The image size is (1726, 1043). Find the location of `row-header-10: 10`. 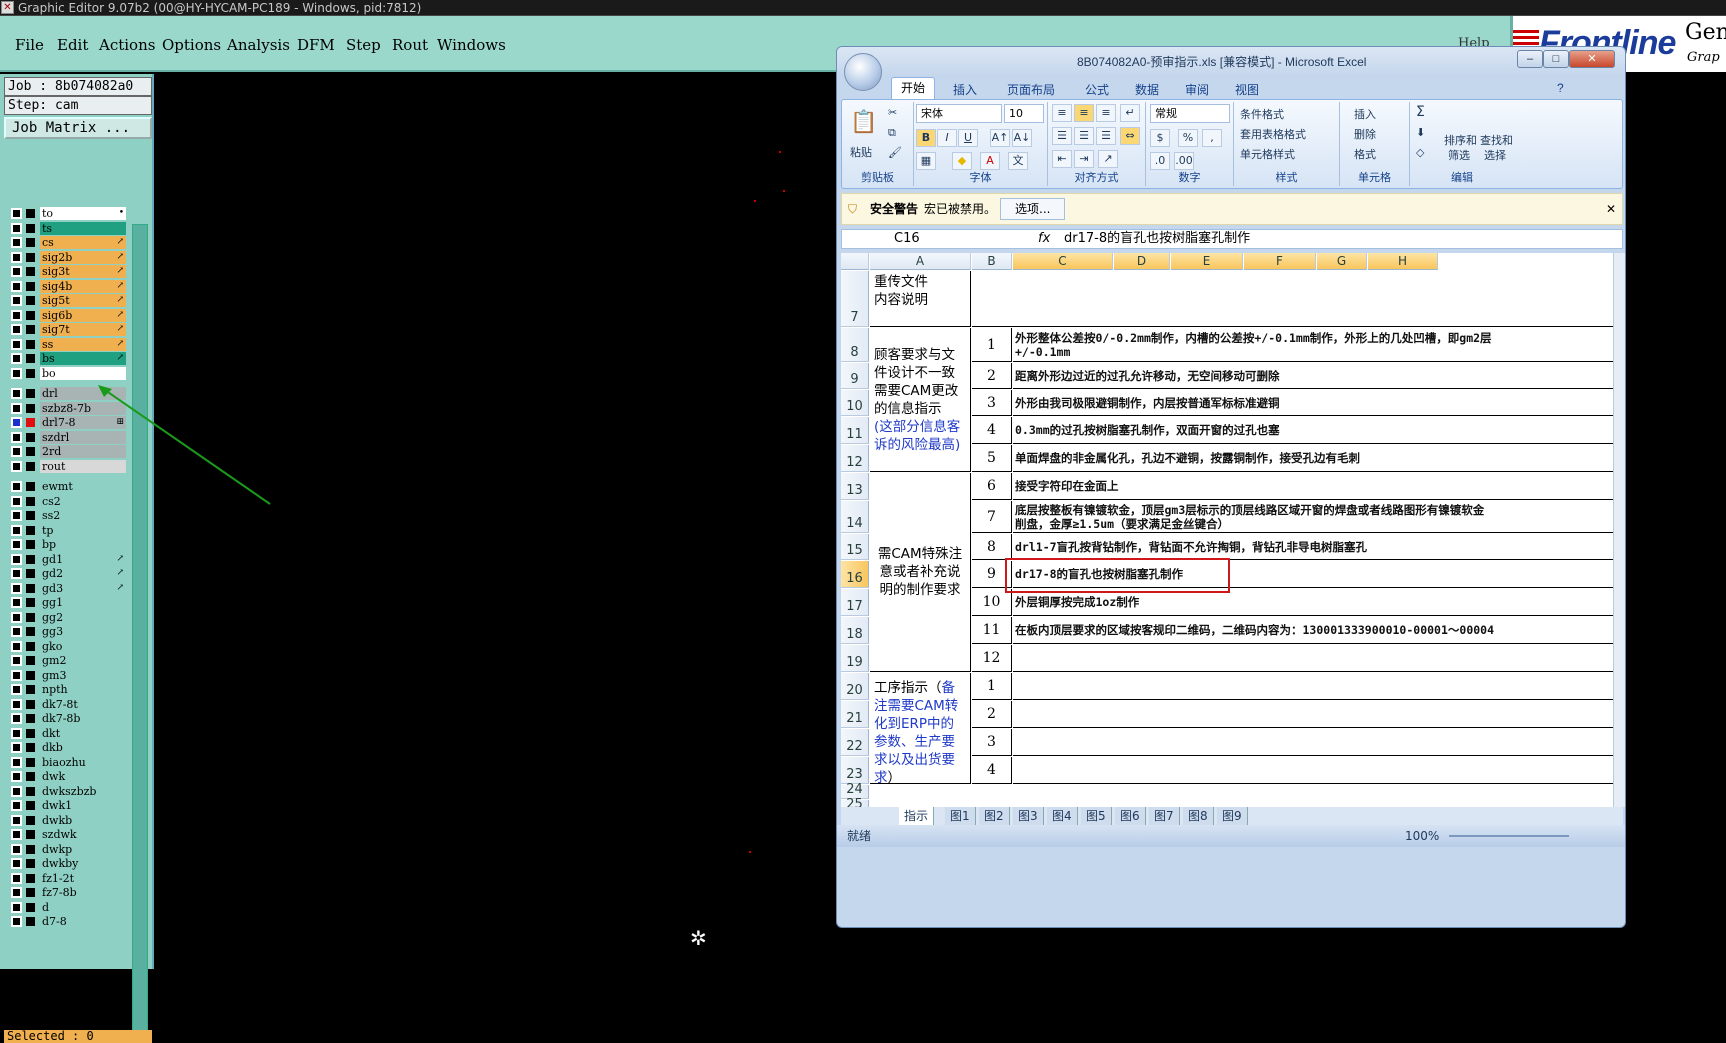

row-header-10: 10 is located at coordinates (855, 403).